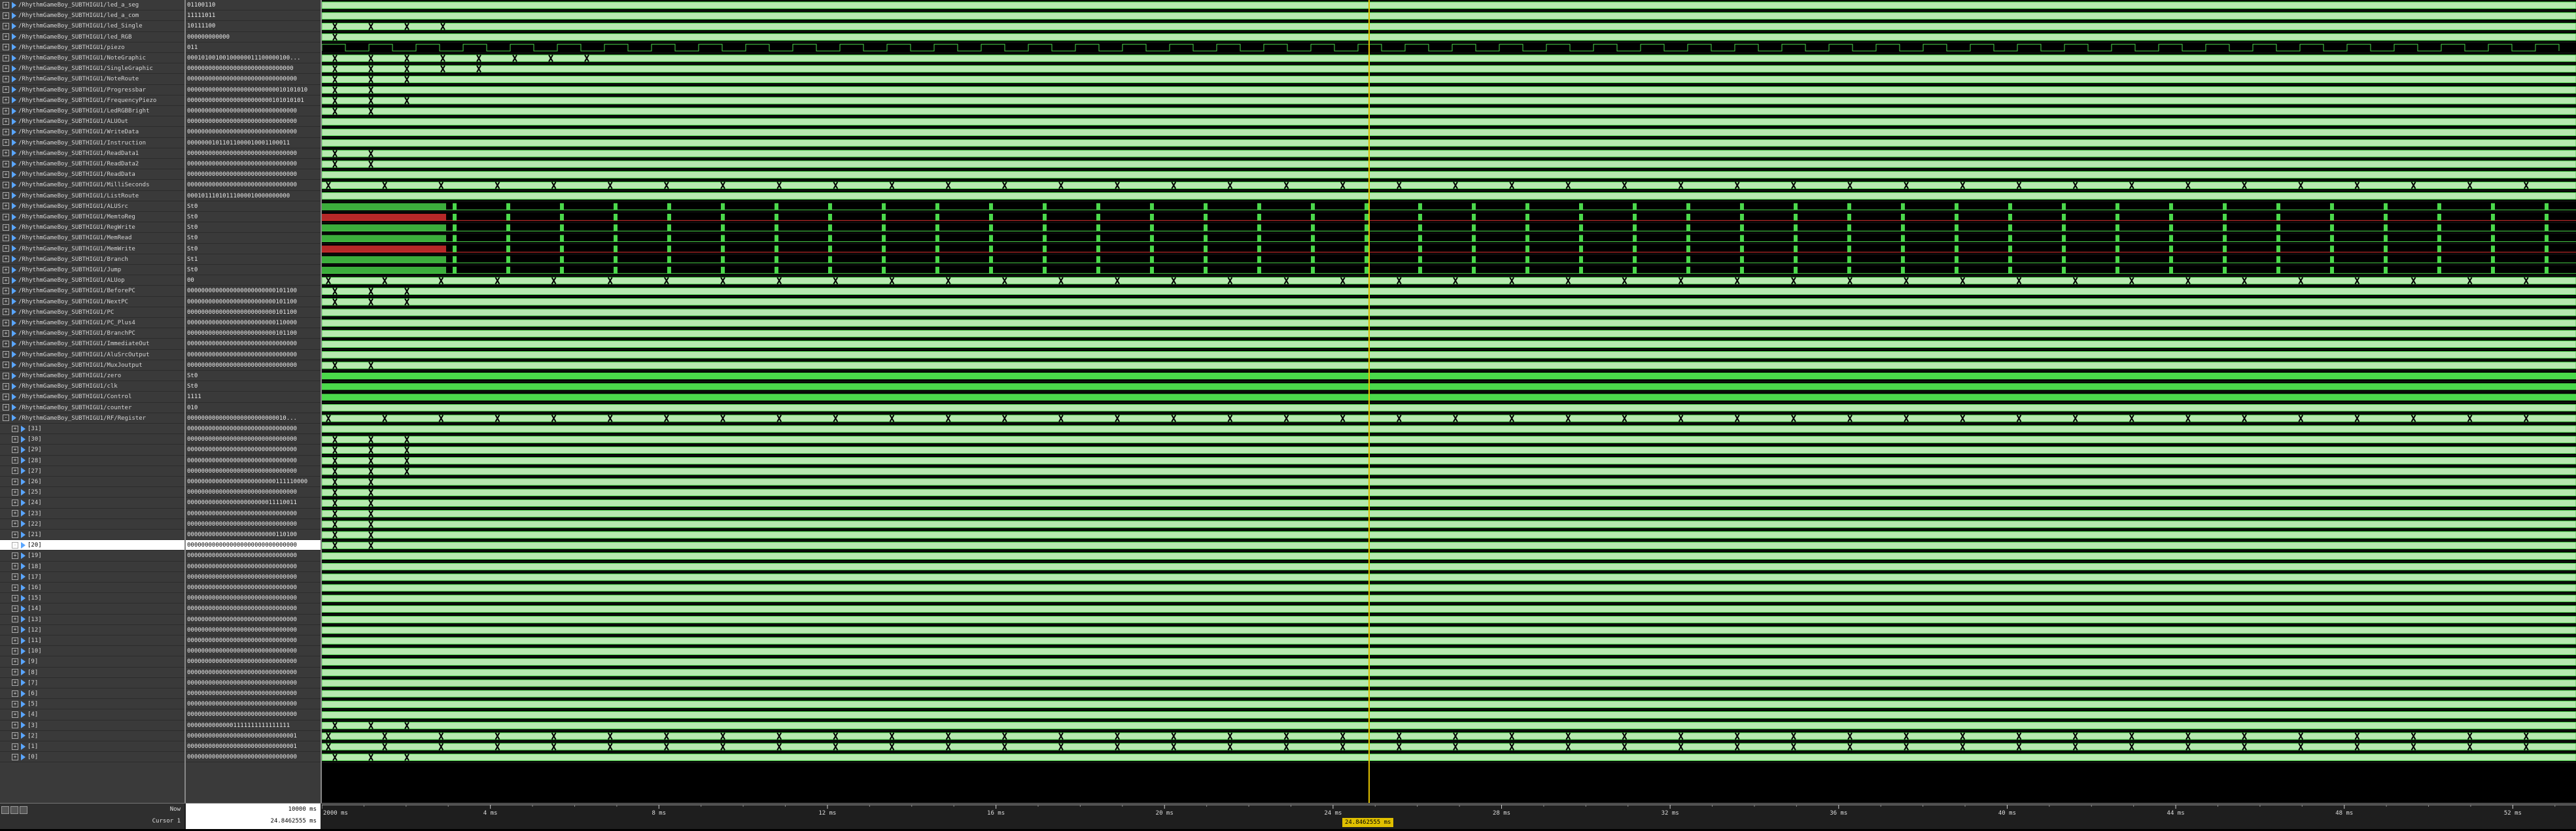 This screenshot has width=2576, height=831. I want to click on signal-row: + /RhythmGameBoy_SUBTHIGU1/BeforePC, so click(92, 291).